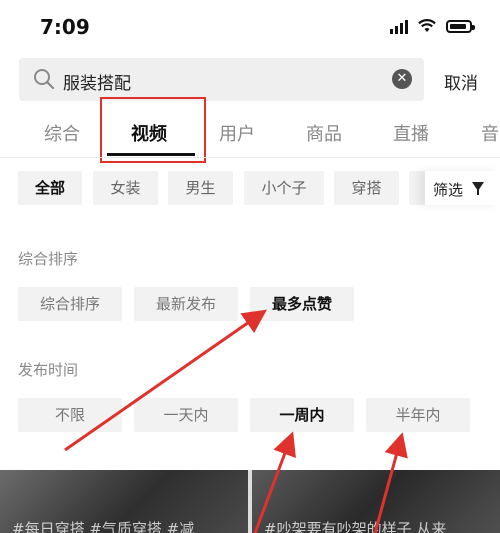 The image size is (500, 533). I want to click on divider, so click(250, 157).